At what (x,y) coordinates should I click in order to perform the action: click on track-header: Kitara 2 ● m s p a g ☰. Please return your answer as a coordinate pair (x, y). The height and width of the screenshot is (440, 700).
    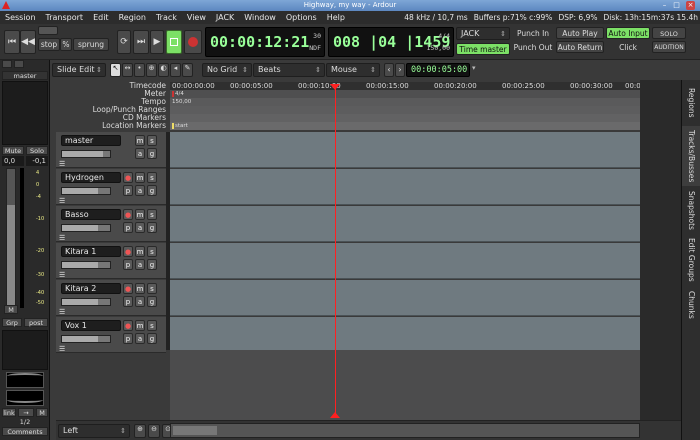
    Looking at the image, I should click on (111, 298).